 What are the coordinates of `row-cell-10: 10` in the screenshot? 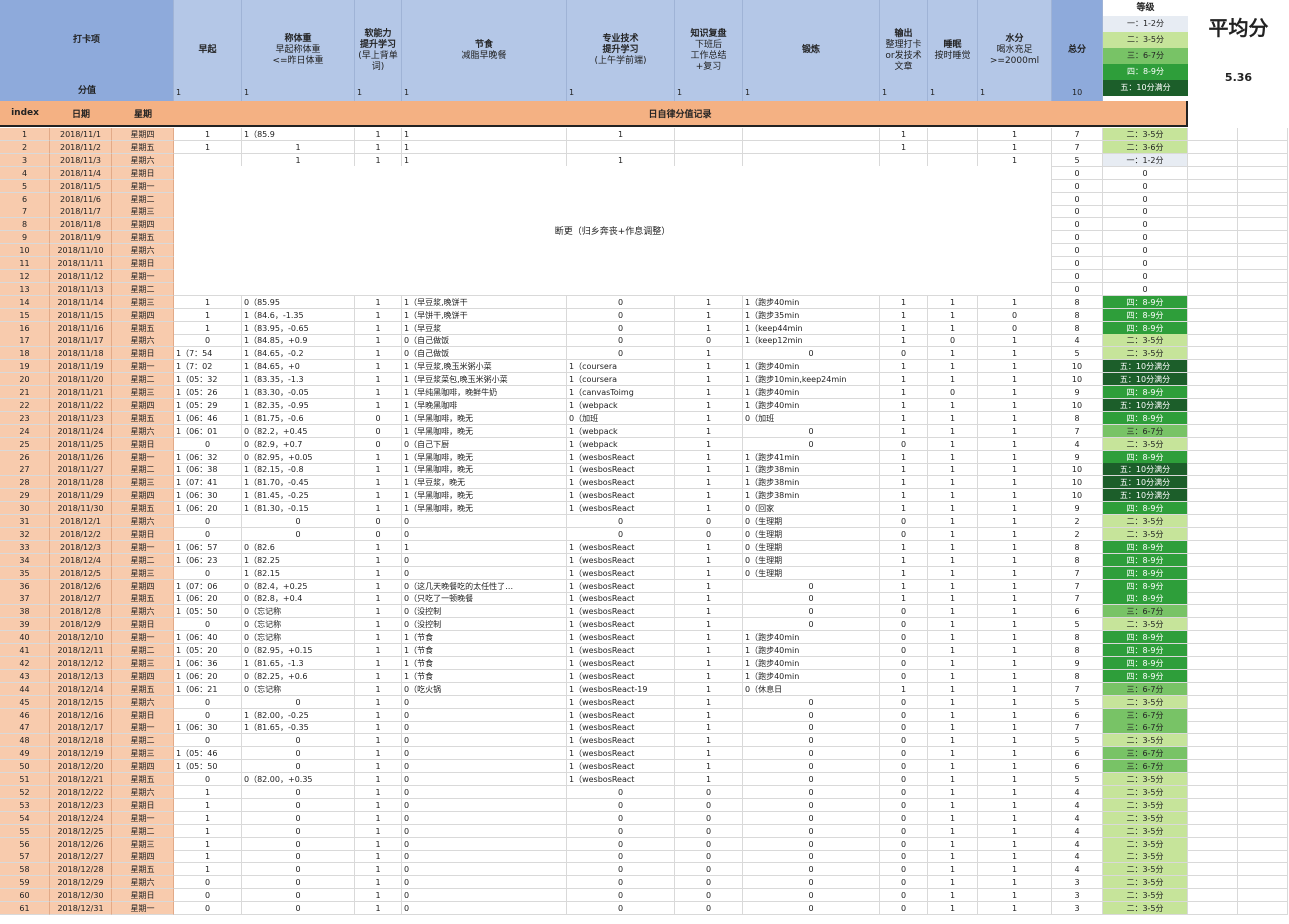 It's located at (1077, 483).